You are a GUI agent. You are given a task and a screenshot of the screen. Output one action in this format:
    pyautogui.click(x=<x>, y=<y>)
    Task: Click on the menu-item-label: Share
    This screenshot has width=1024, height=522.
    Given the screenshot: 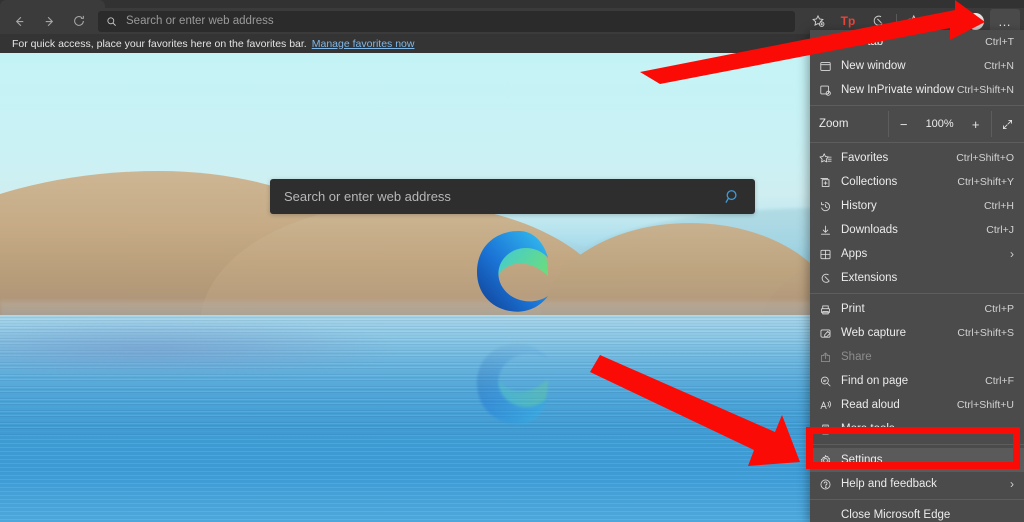 What is the action you would take?
    pyautogui.click(x=856, y=357)
    